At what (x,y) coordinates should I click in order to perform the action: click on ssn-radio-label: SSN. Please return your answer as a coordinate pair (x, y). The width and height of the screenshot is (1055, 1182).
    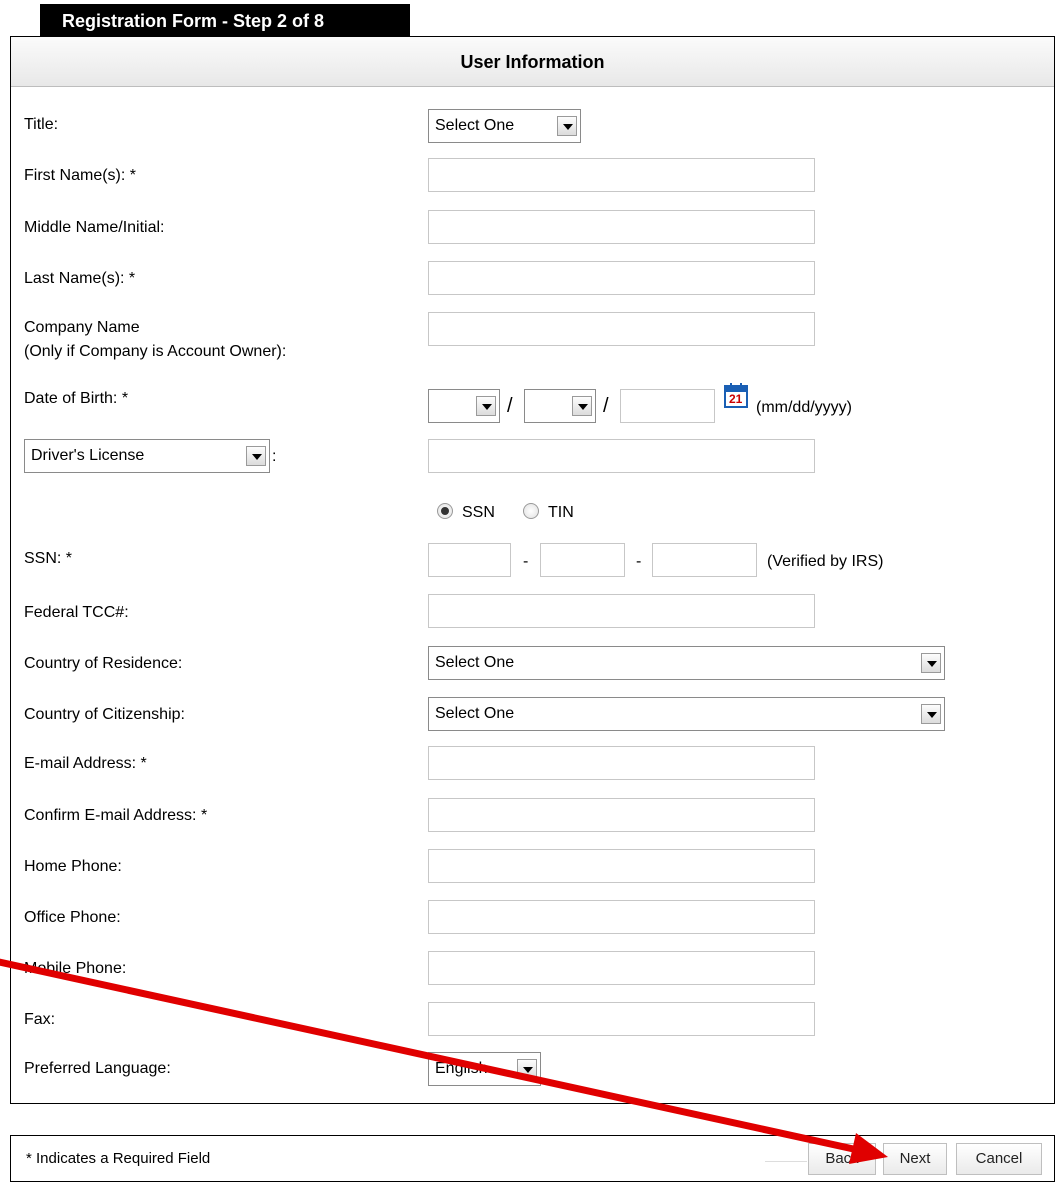
    Looking at the image, I should click on (478, 512).